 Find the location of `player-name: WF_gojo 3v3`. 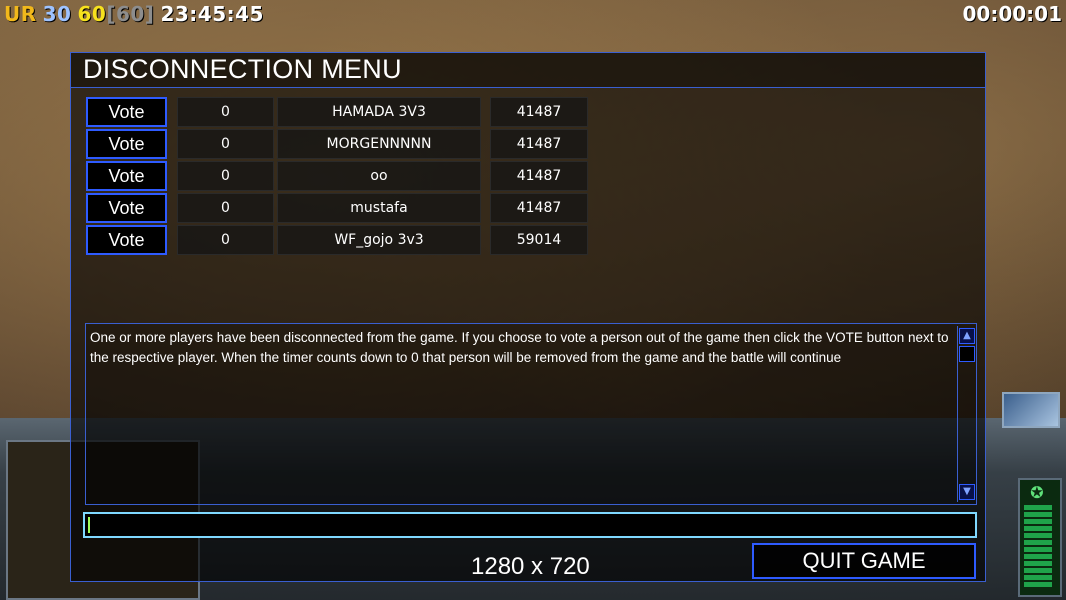

player-name: WF_gojo 3v3 is located at coordinates (379, 240).